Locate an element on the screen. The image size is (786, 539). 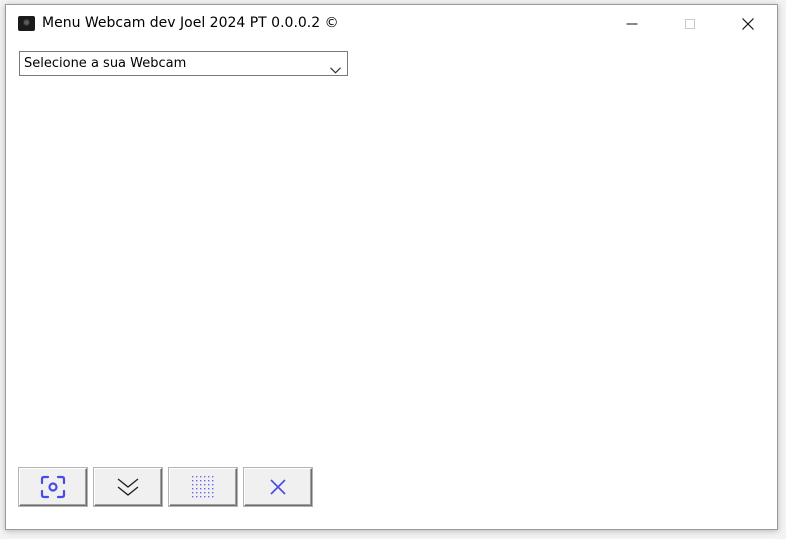
capture-button is located at coordinates (53, 487).